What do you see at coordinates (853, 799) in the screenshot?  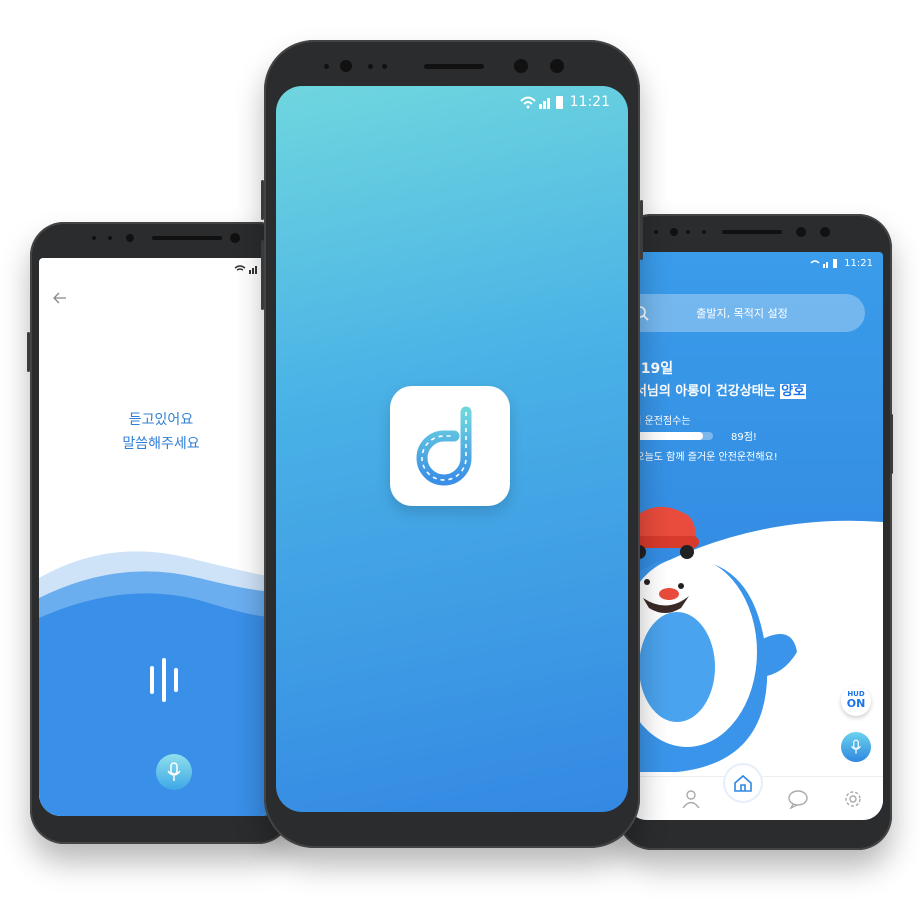 I see `gear-icon` at bounding box center [853, 799].